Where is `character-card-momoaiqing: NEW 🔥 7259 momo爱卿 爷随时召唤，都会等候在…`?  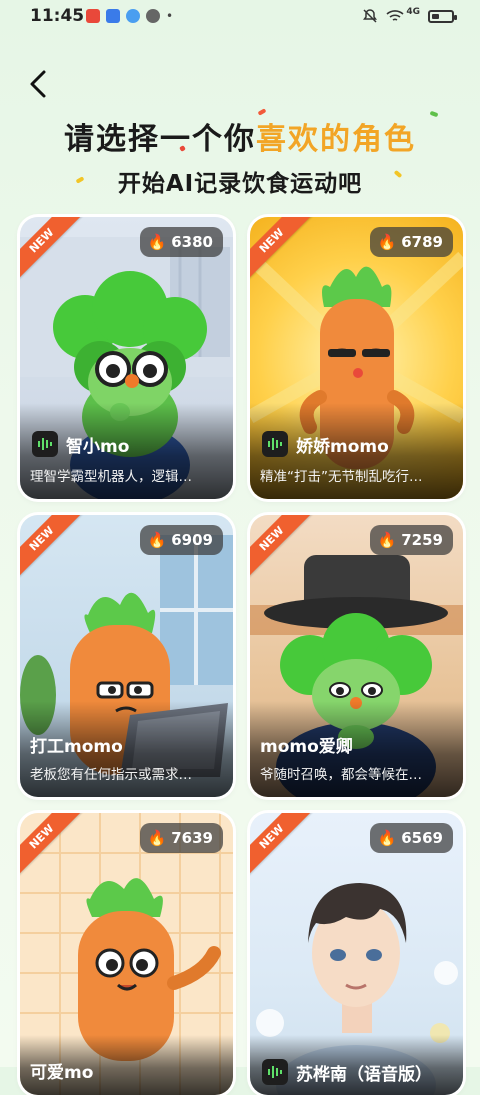 character-card-momoaiqing: NEW 🔥 7259 momo爱卿 爷随时召唤，都会等候在… is located at coordinates (356, 656).